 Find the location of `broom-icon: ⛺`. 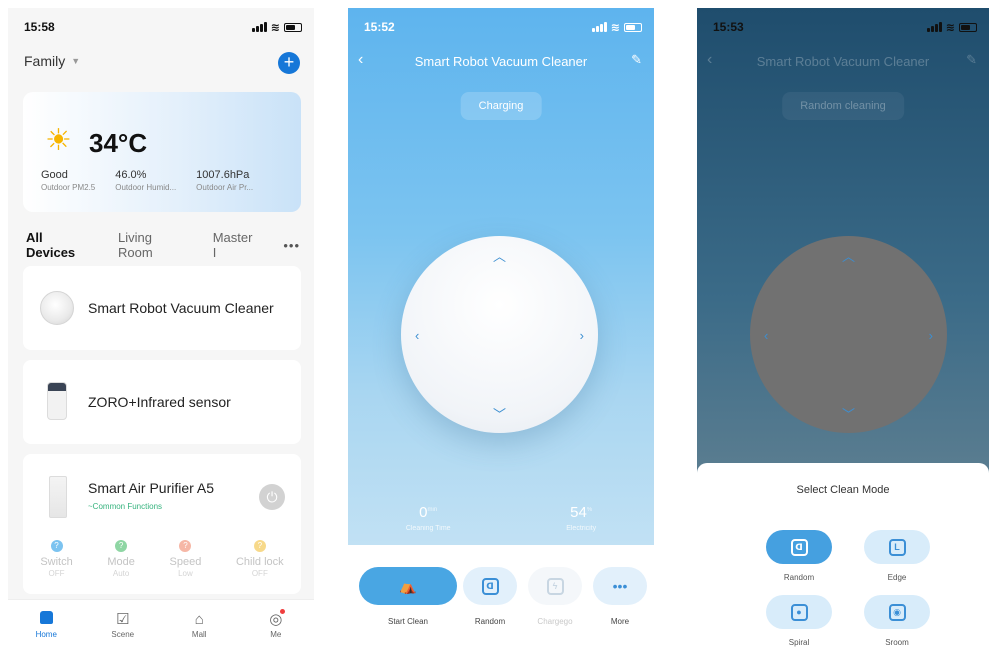

broom-icon: ⛺ is located at coordinates (408, 585).